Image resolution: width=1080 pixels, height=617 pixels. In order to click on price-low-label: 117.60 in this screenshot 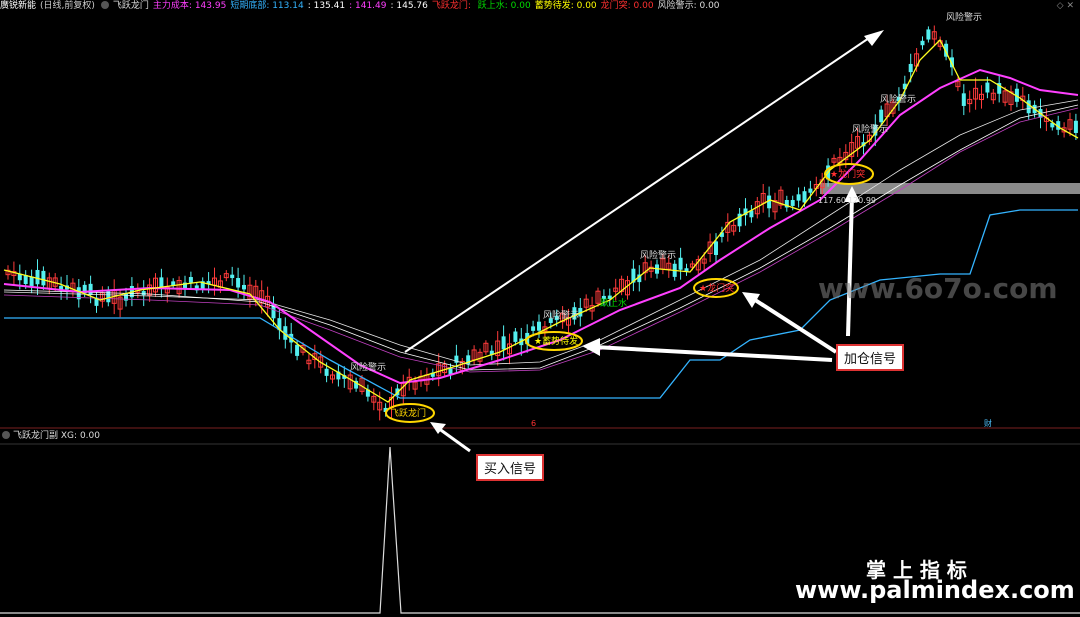, I will do `click(832, 200)`.